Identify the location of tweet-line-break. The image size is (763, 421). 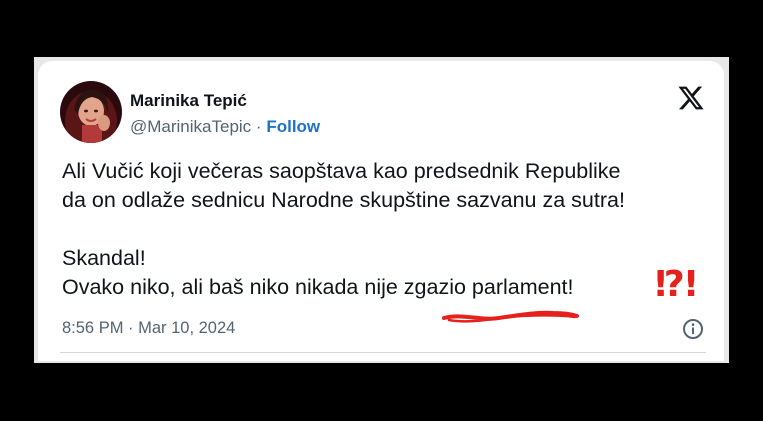
(387, 229).